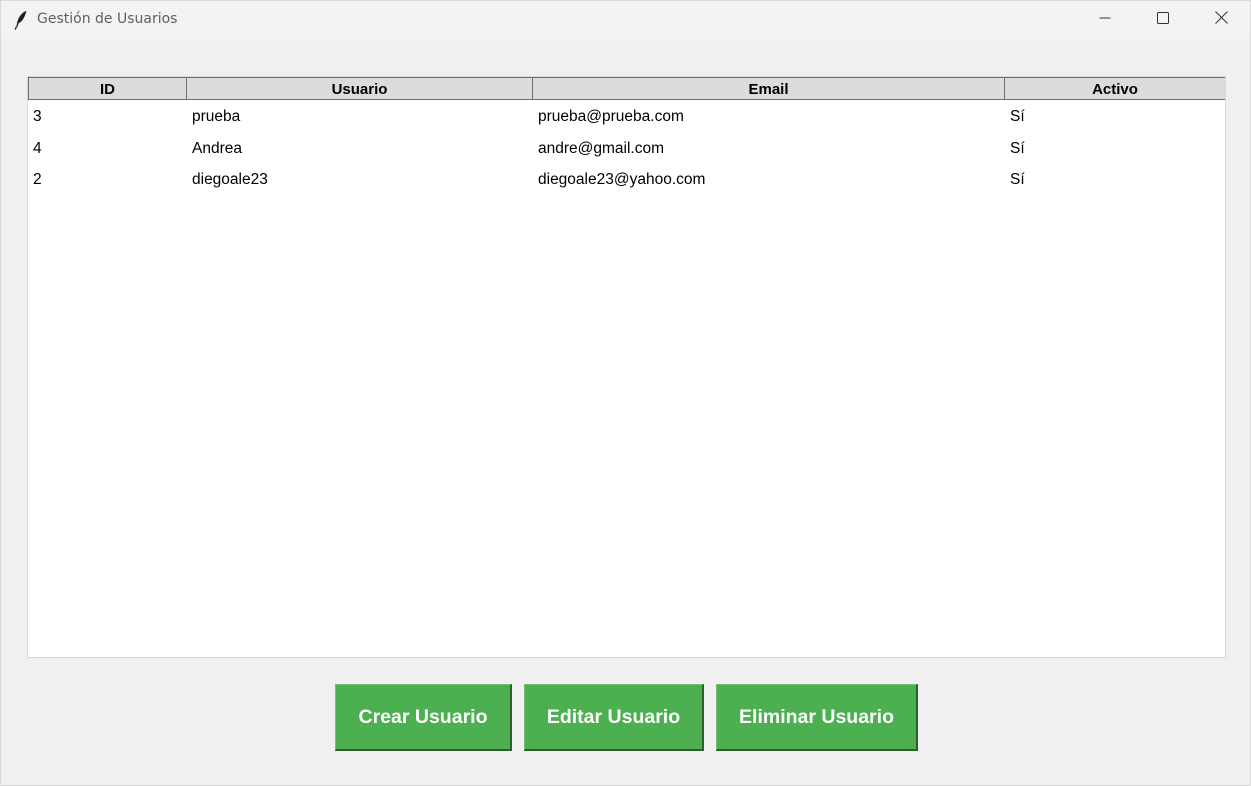 The image size is (1251, 786). I want to click on cell-email: prueba@prueba.com, so click(611, 116).